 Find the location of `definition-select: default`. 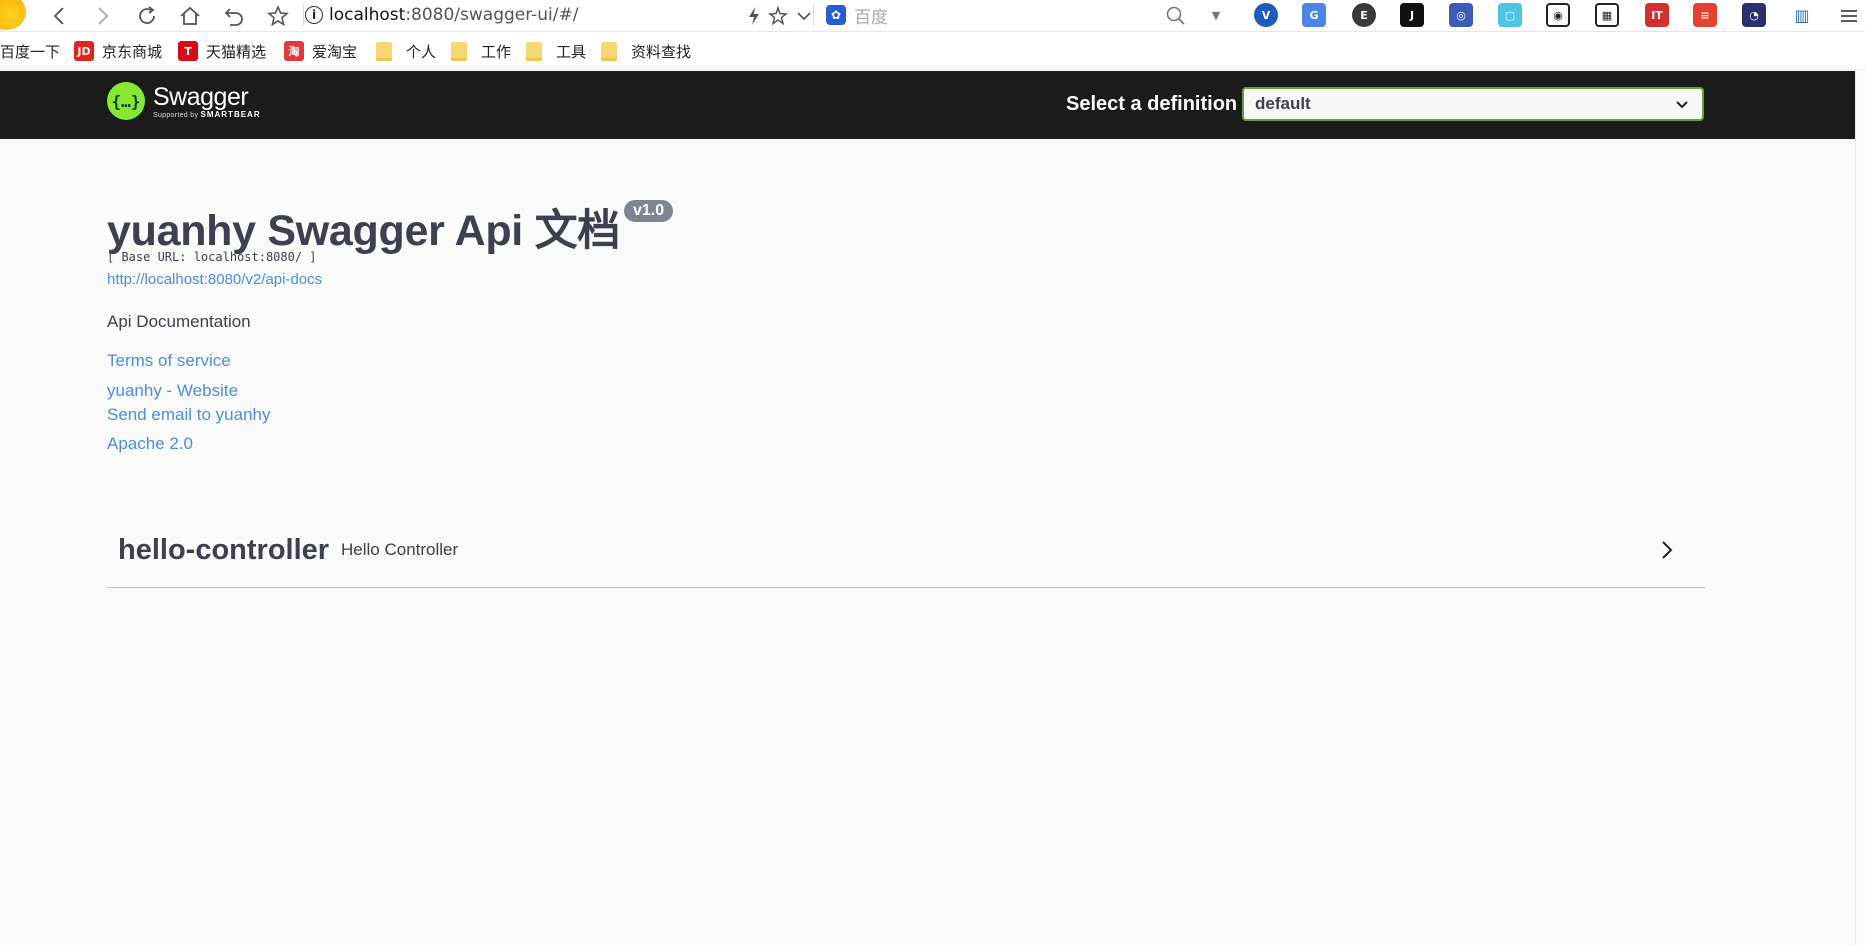

definition-select: default is located at coordinates (1473, 104).